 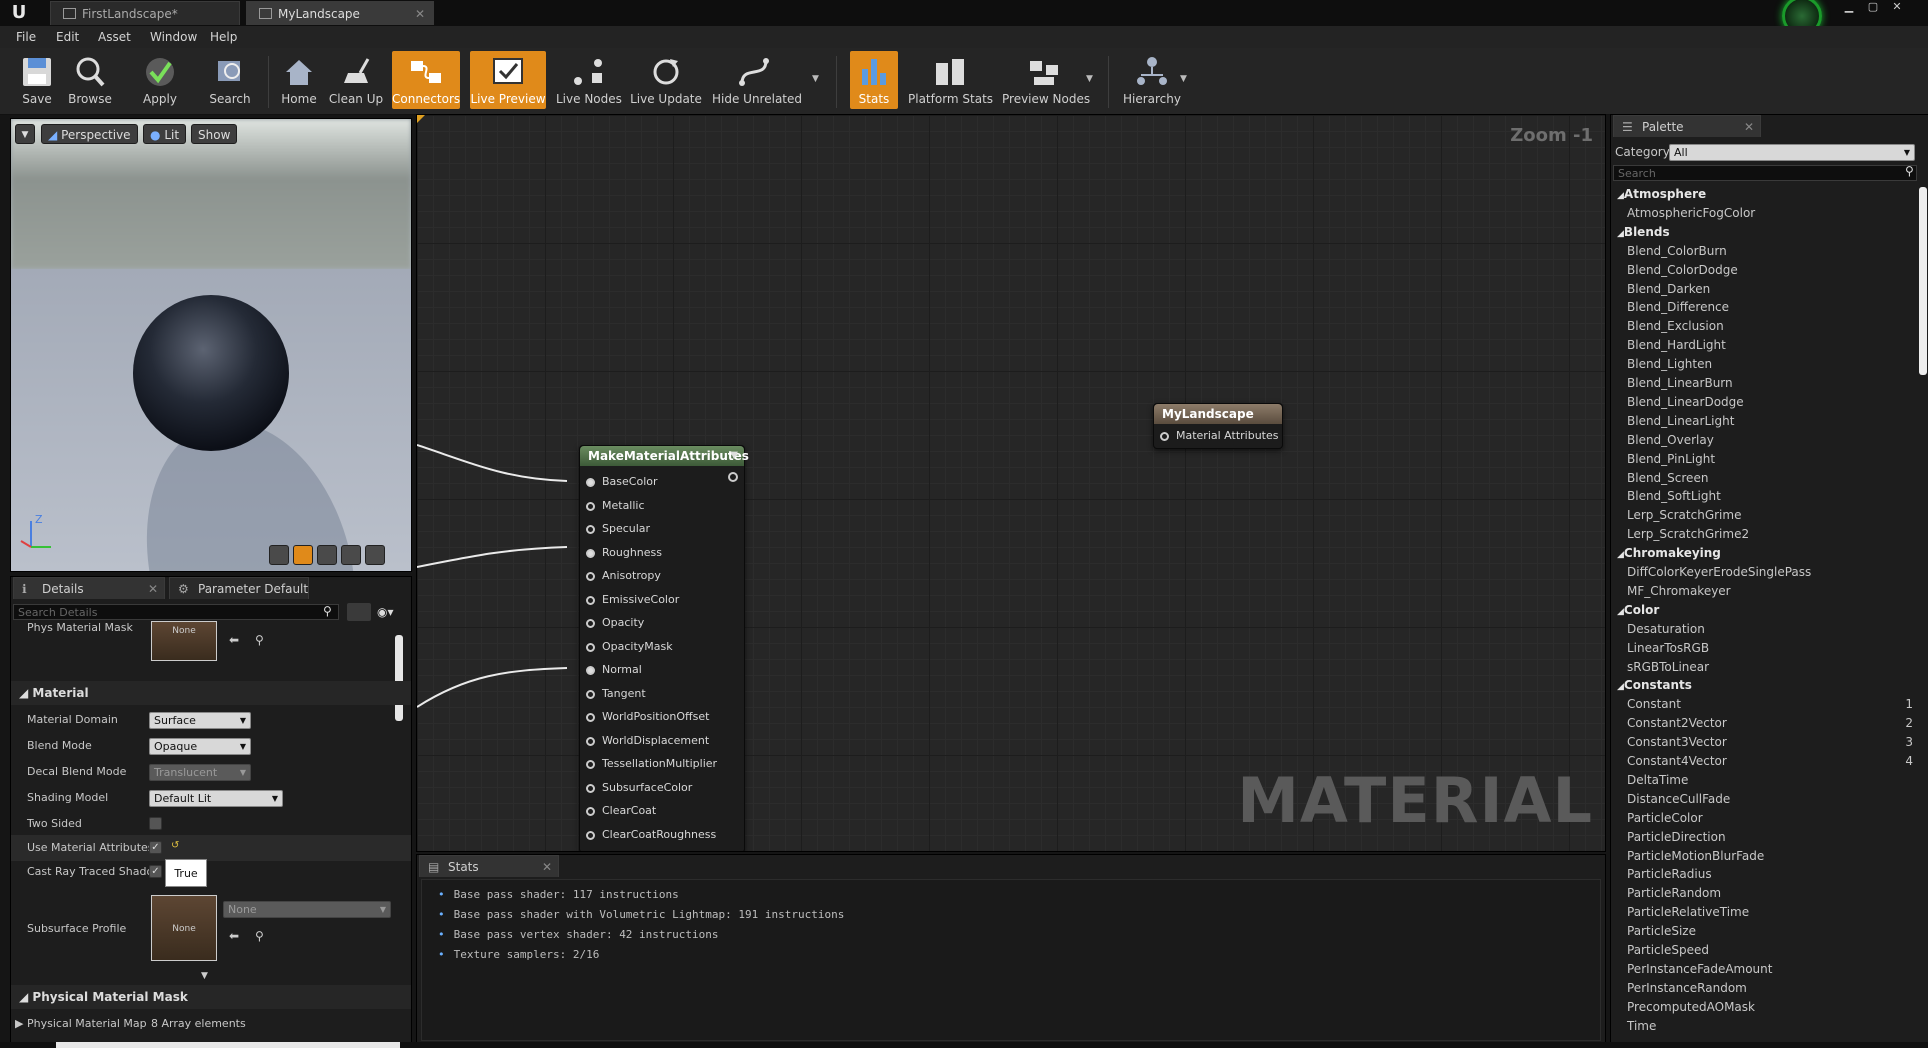 What do you see at coordinates (176, 612) in the screenshot?
I see `details-search-input: Search Details` at bounding box center [176, 612].